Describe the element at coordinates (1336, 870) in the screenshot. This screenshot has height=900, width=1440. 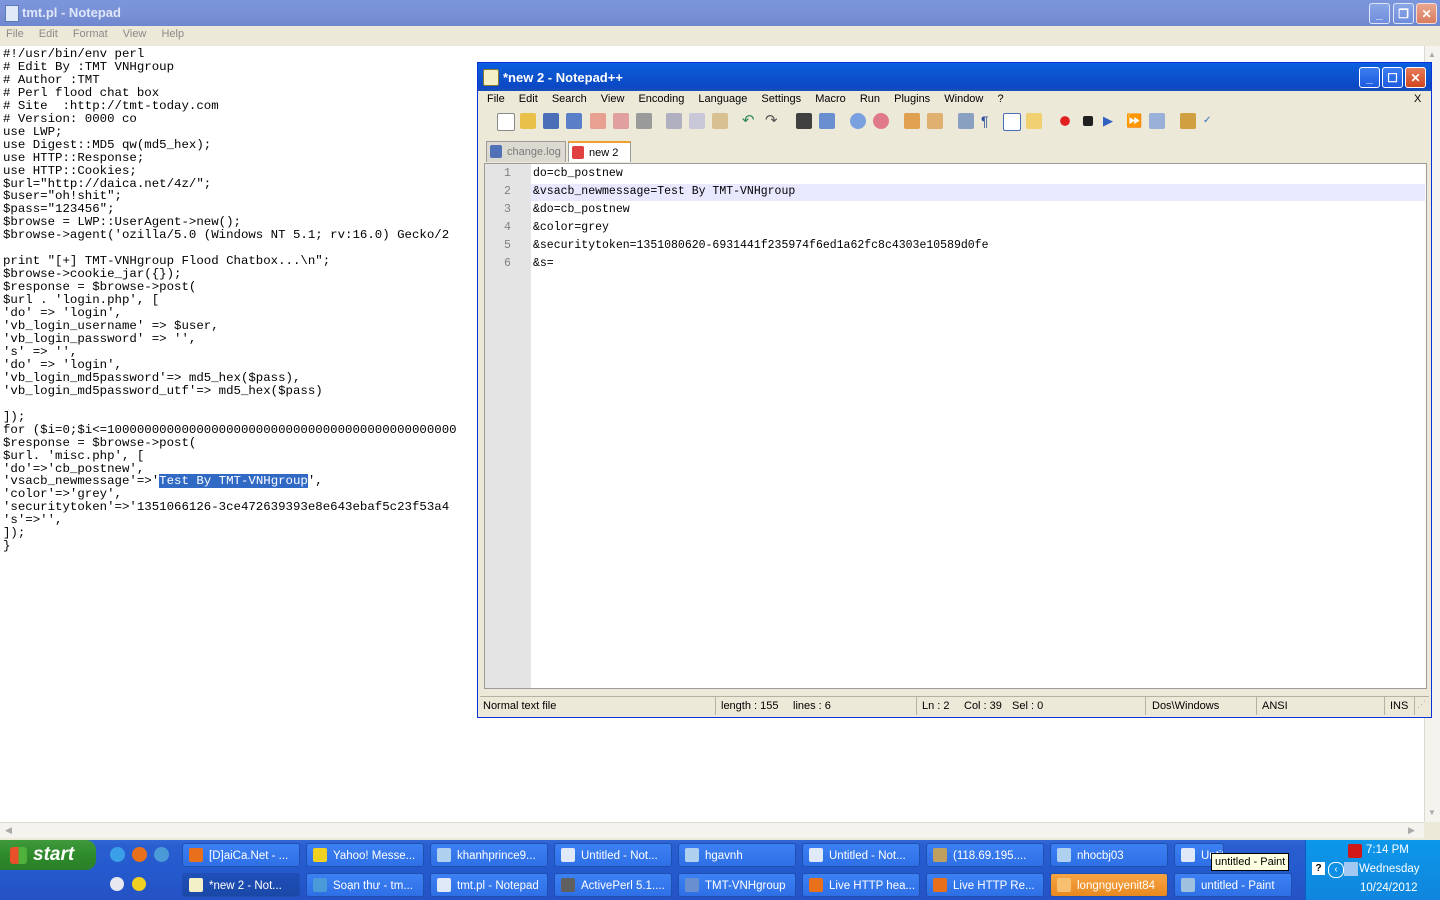
I see `expand-tray-icon: ‹` at that location.